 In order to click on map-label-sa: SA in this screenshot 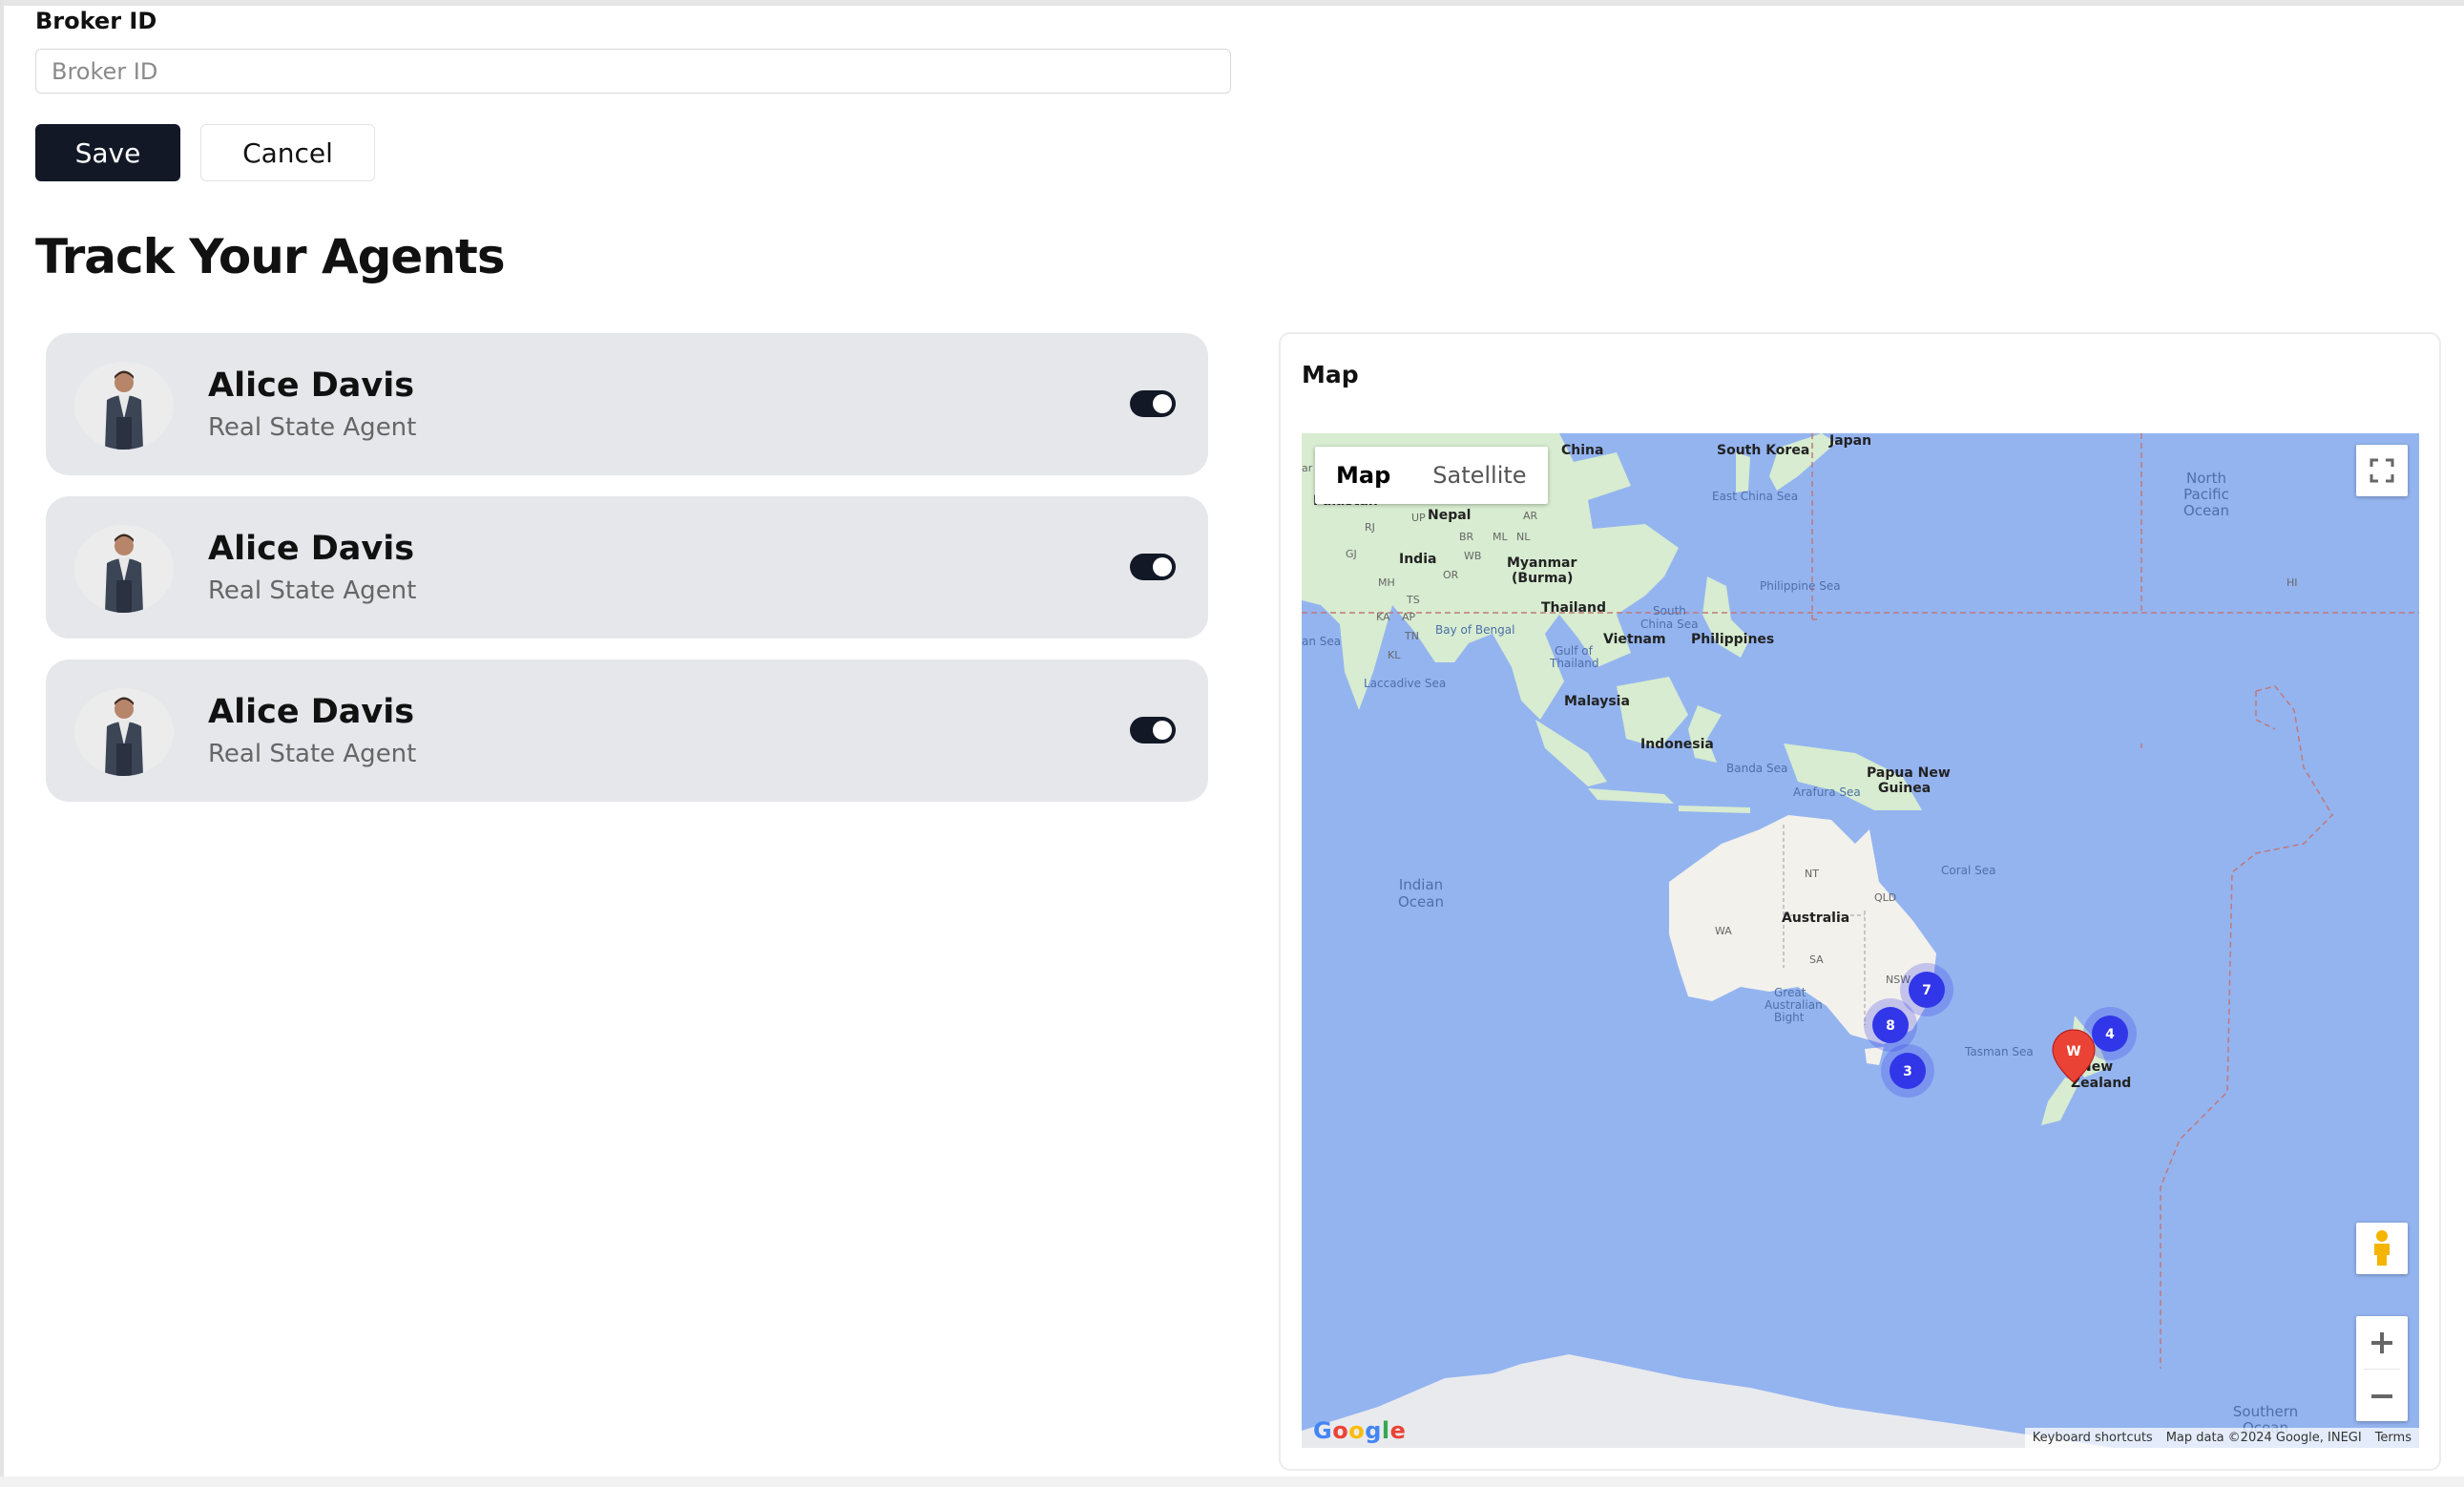, I will do `click(1817, 959)`.